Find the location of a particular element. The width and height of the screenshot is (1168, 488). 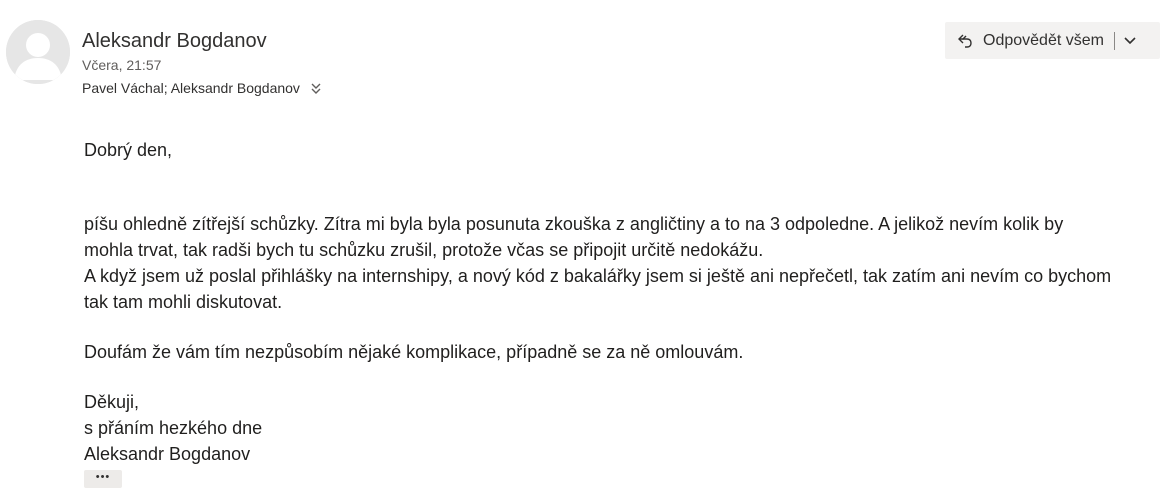

sender-avatar is located at coordinates (38, 52).